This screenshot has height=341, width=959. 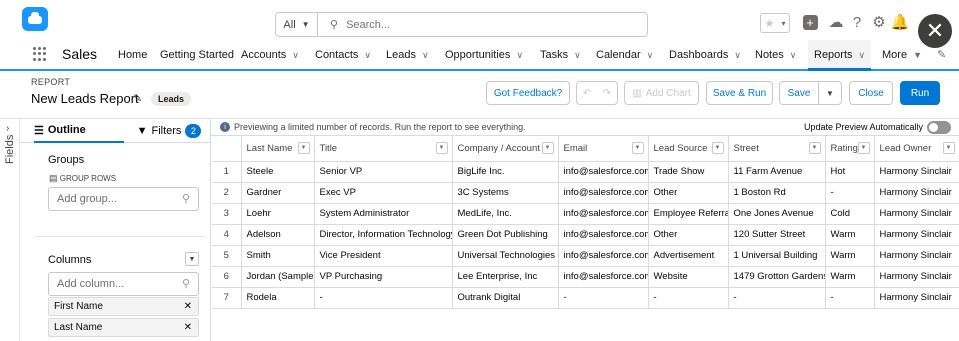 I want to click on redo-icon: ↷, so click(x=607, y=93).